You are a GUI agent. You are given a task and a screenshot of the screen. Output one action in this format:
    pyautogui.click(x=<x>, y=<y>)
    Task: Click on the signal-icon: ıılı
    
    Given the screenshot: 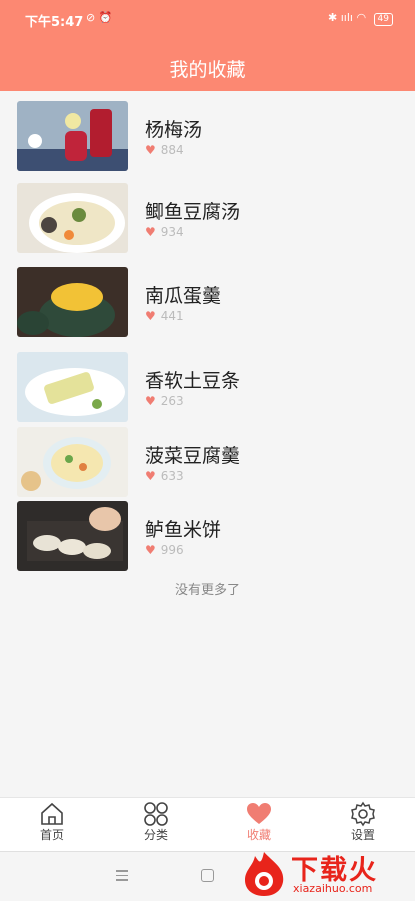 What is the action you would take?
    pyautogui.click(x=346, y=17)
    